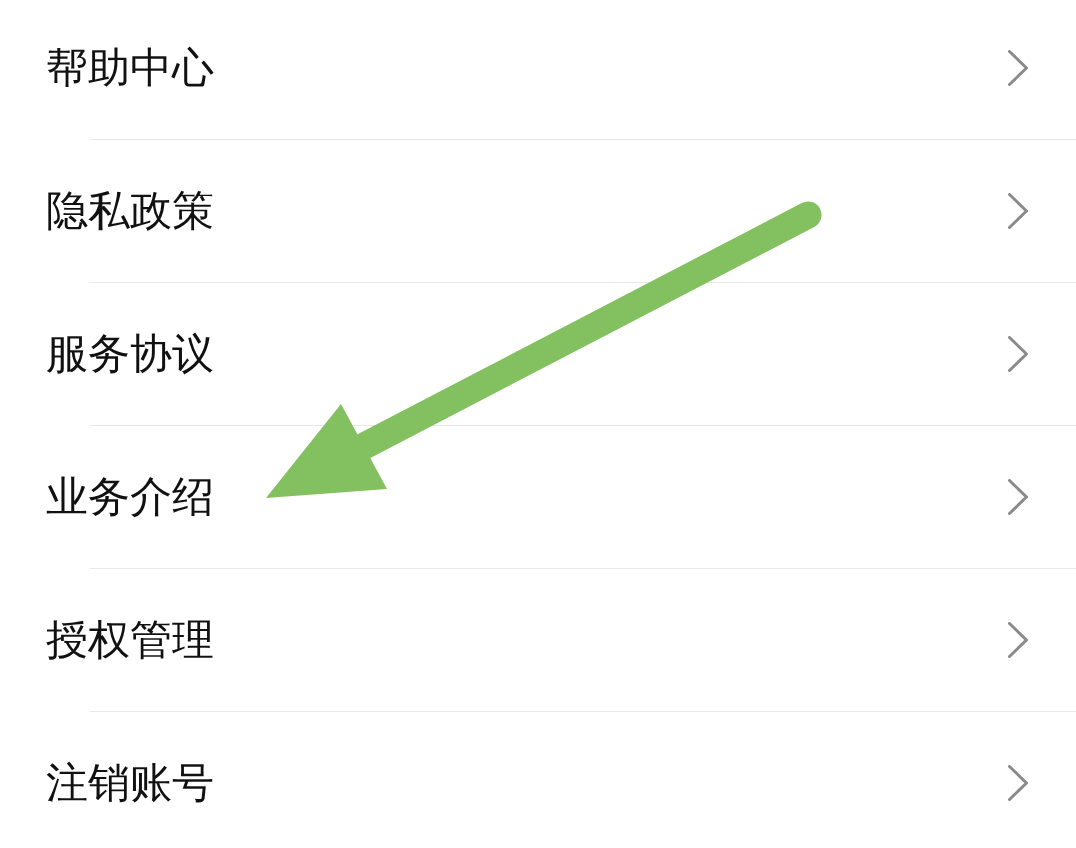  I want to click on menu-item: 隐私政策, so click(130, 211).